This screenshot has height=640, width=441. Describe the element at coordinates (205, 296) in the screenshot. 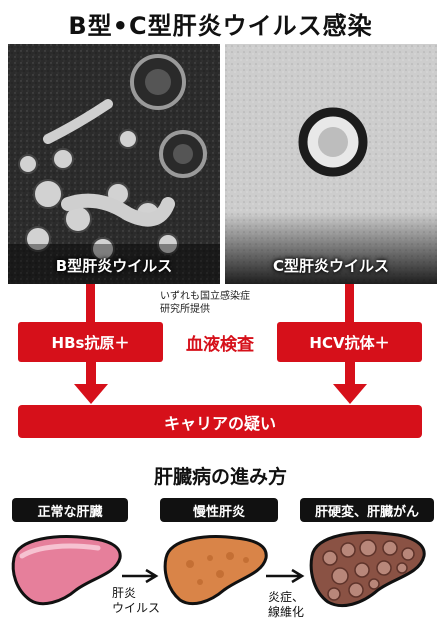

I see `credit-line-1: いずれも国立感染症` at that location.